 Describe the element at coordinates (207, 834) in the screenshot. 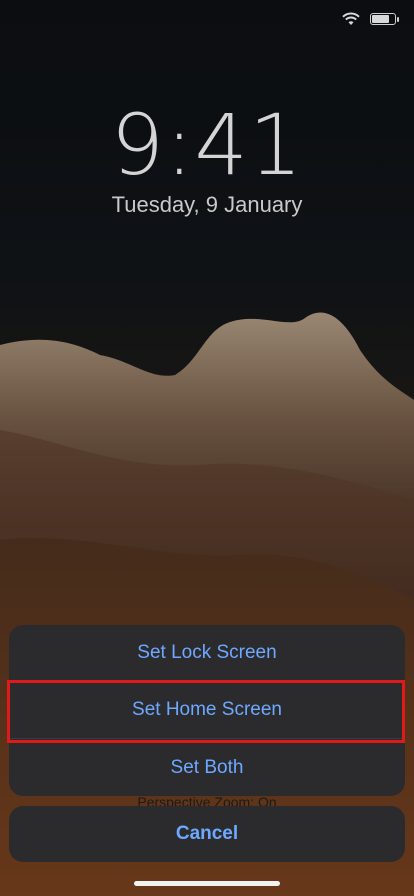

I see `cancel-button: Cancel` at that location.